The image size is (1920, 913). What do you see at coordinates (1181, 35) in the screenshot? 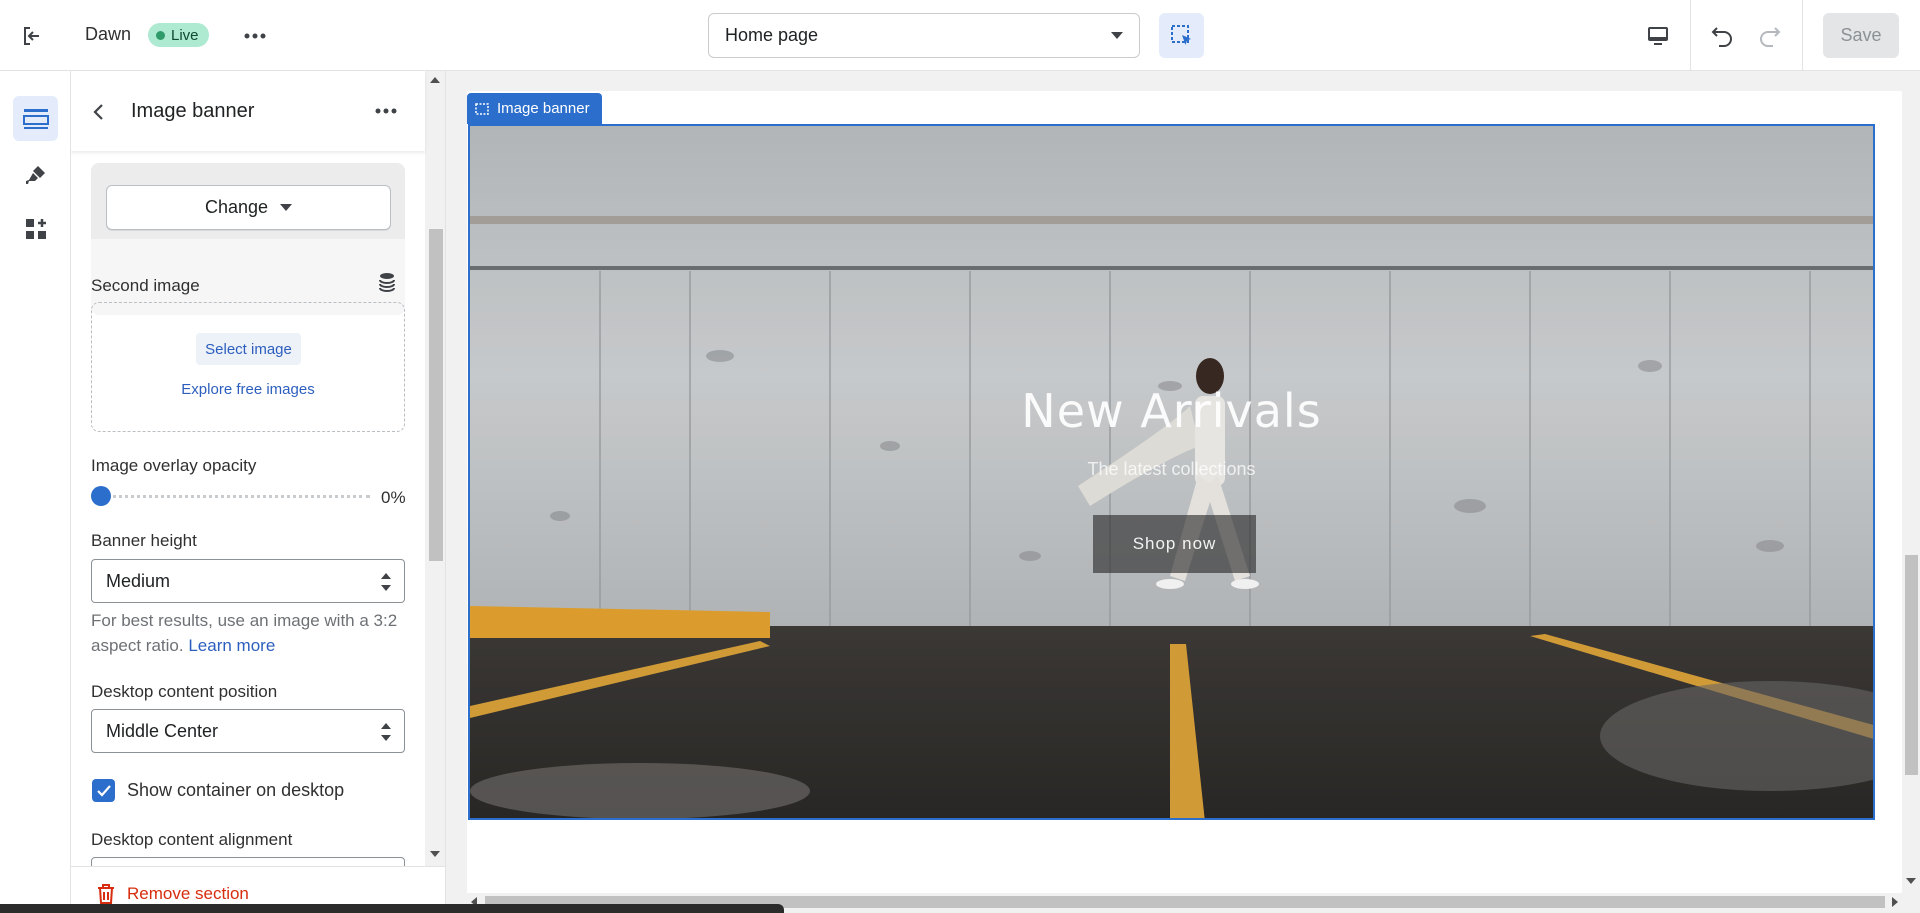
I see `inspector-toggle-icon` at bounding box center [1181, 35].